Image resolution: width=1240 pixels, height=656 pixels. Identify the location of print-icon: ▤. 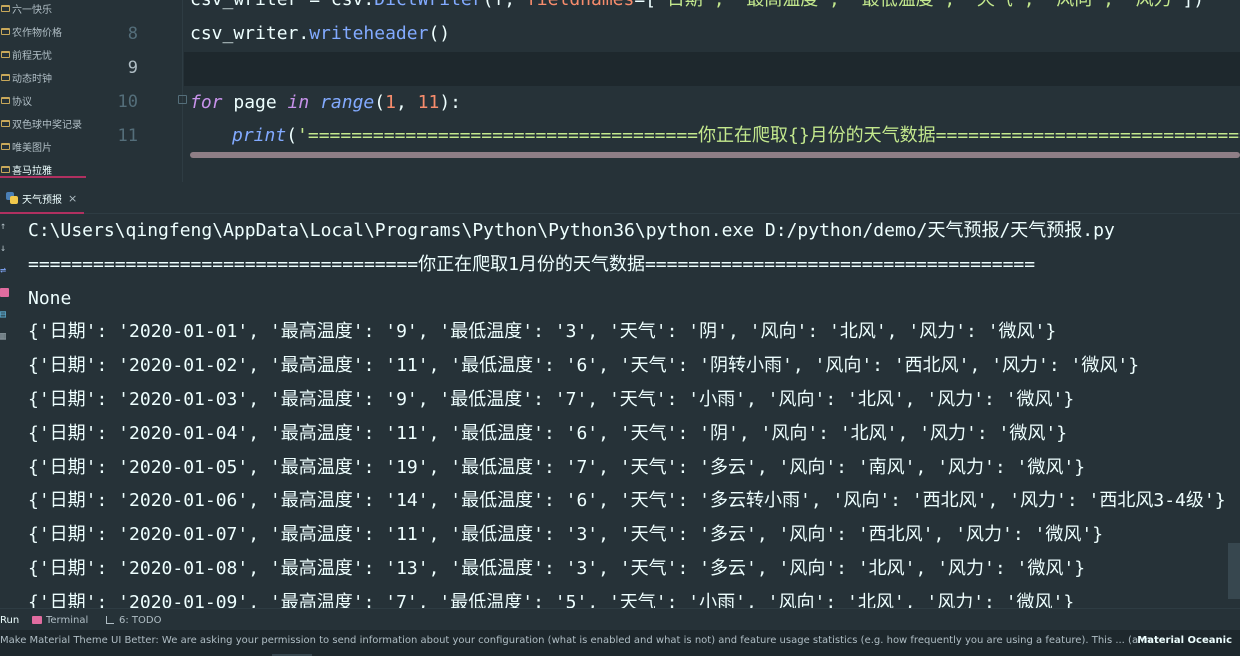
(5, 315).